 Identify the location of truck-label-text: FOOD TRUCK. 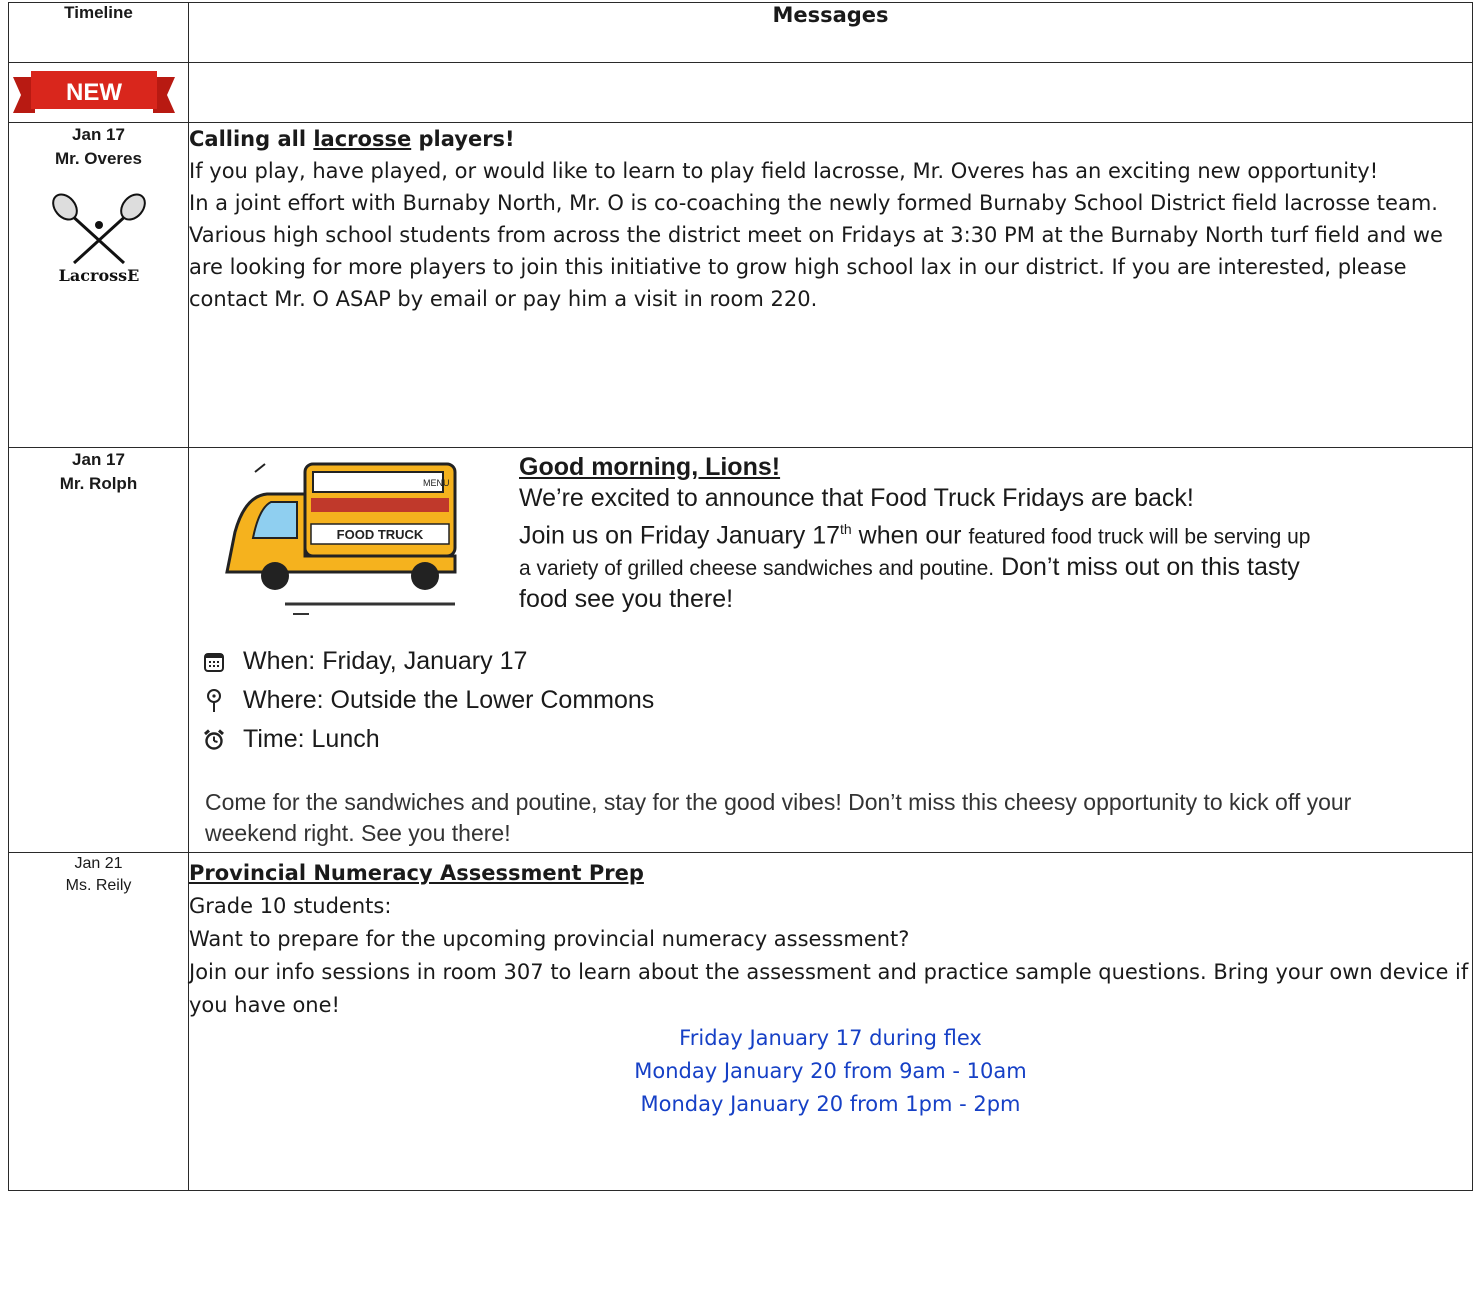
(380, 534).